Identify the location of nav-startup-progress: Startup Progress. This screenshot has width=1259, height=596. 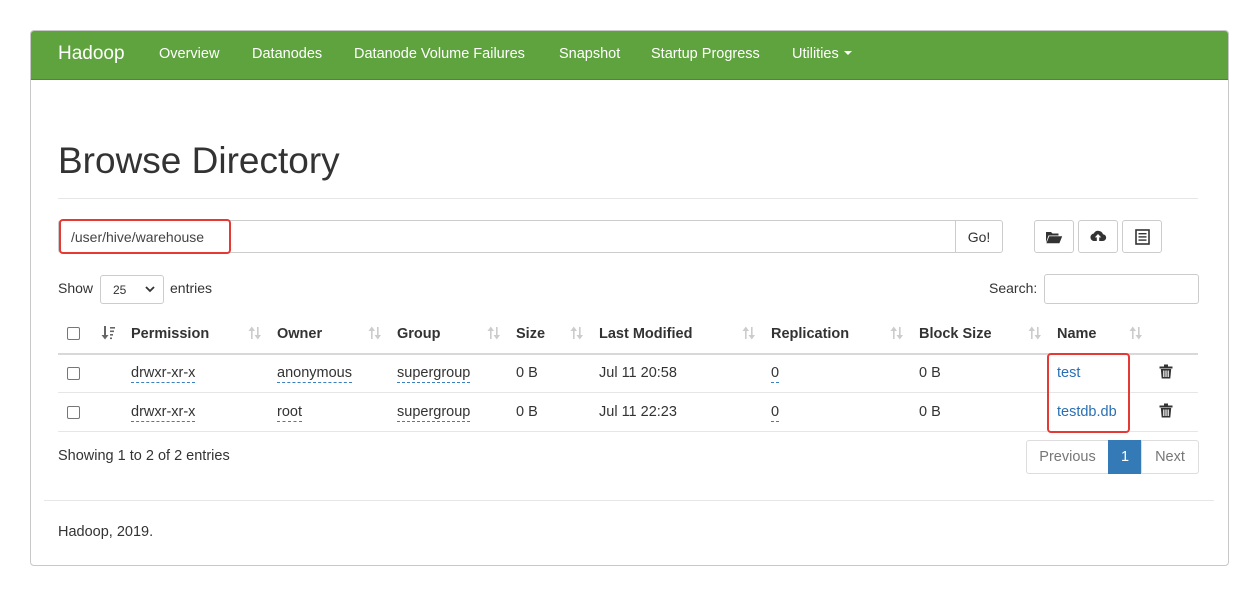
(705, 54).